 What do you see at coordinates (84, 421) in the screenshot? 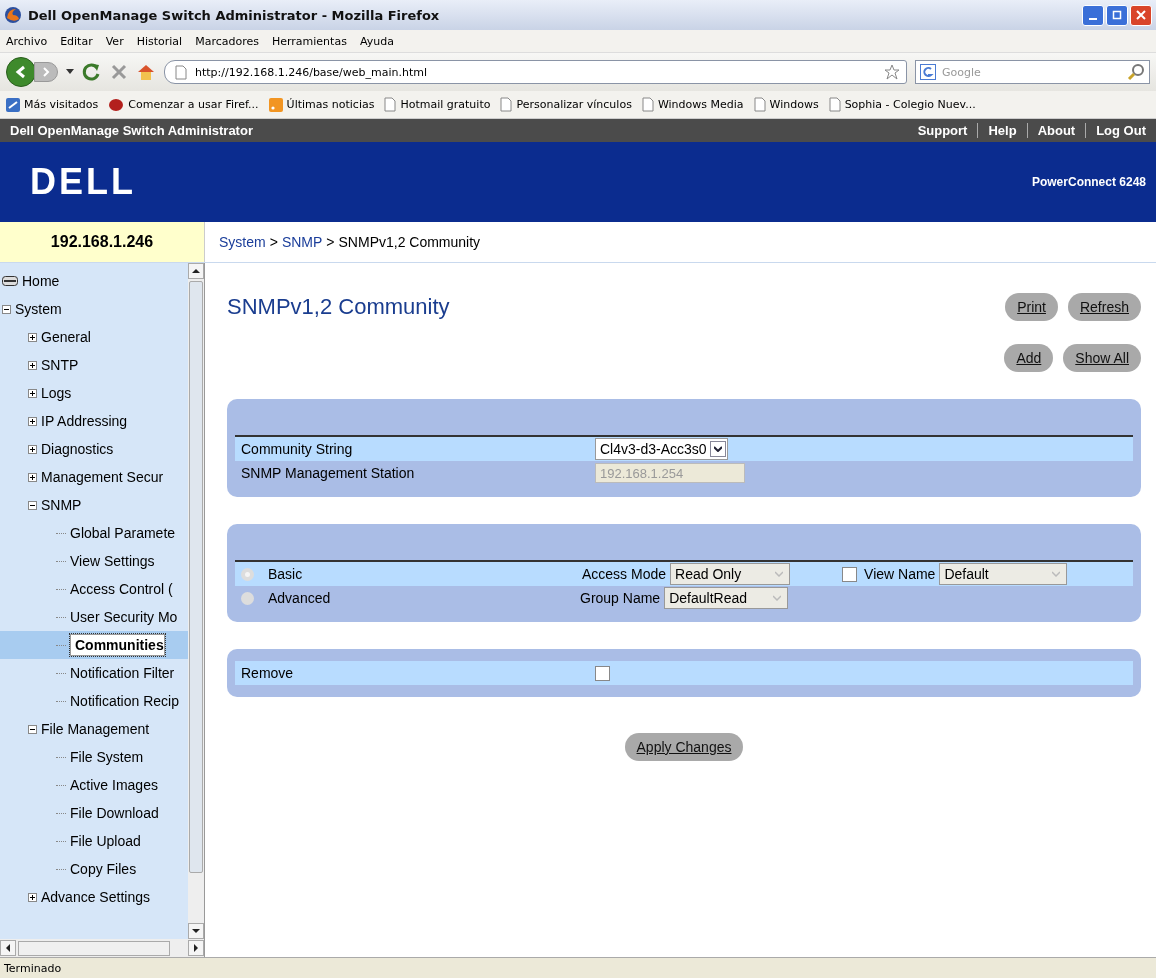
I see `tree-item: IP Addressing` at bounding box center [84, 421].